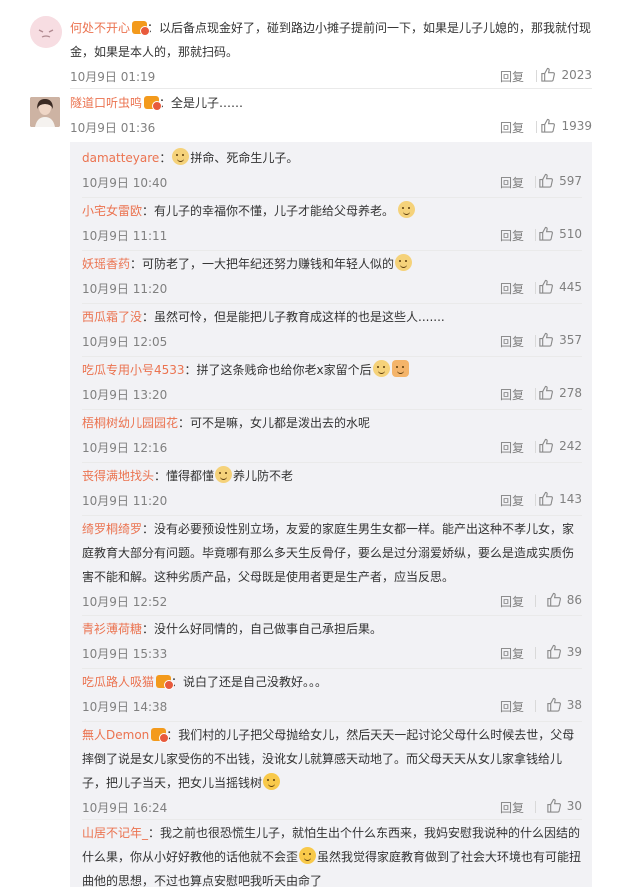 The width and height of the screenshot is (626, 887). Describe the element at coordinates (125, 289) in the screenshot. I see `reply-time: 10月9日 11:20` at that location.